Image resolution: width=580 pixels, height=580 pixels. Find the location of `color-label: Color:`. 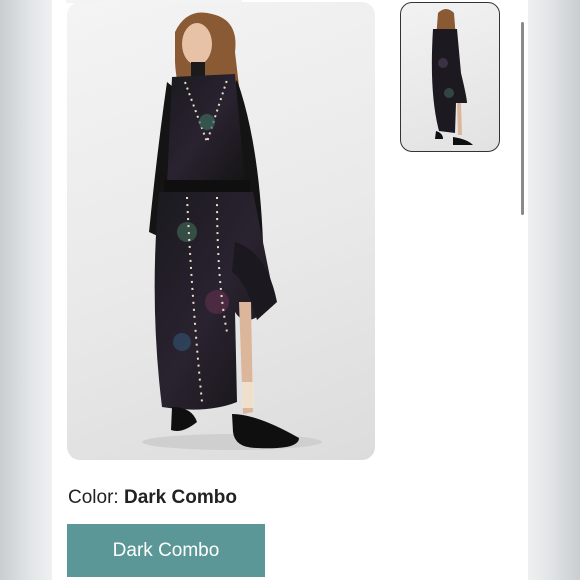

color-label: Color: is located at coordinates (96, 497).